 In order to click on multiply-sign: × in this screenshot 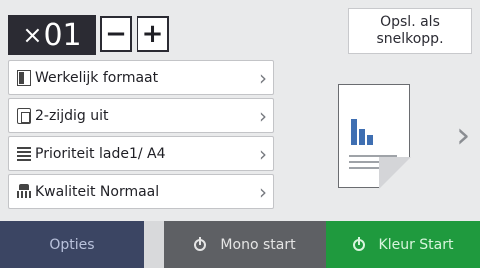, I will do `click(32, 35)`.